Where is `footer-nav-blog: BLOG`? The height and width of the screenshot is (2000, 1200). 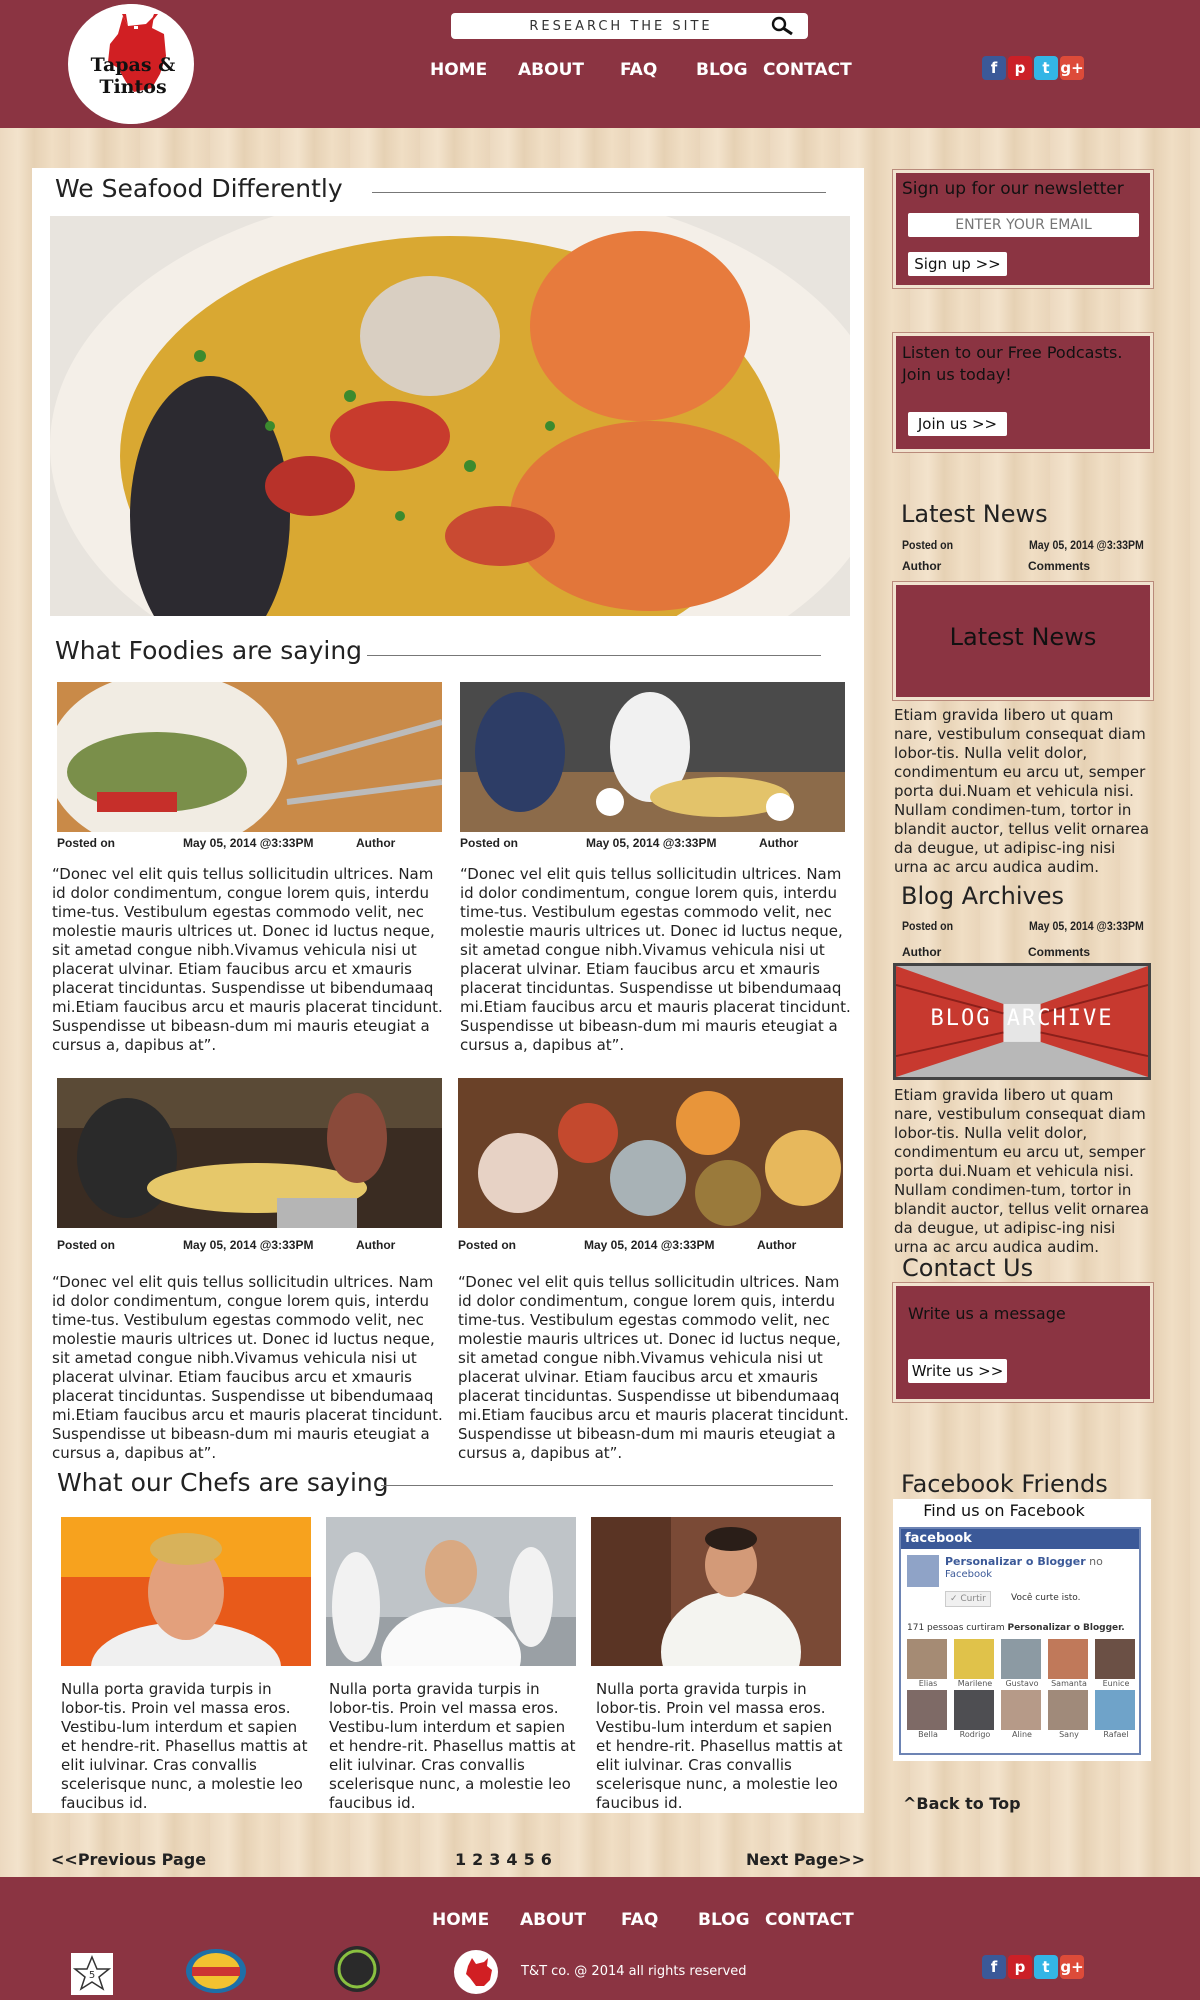 footer-nav-blog: BLOG is located at coordinates (724, 1920).